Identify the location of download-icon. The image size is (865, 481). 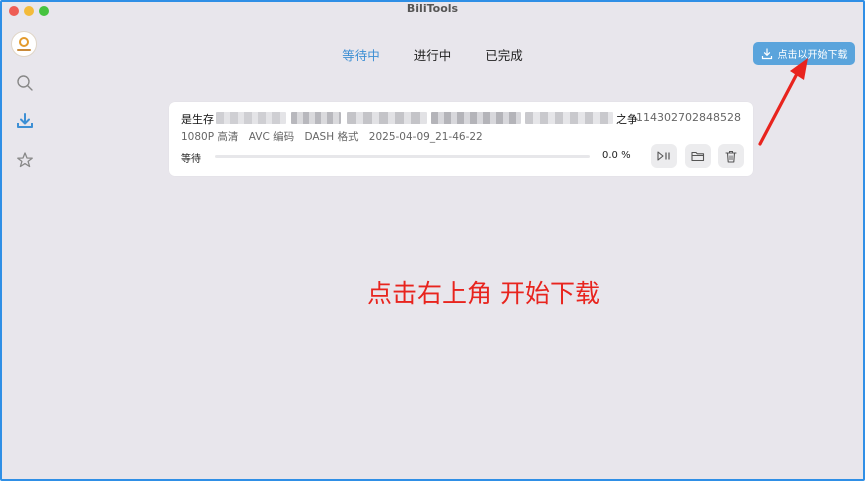
(25, 121).